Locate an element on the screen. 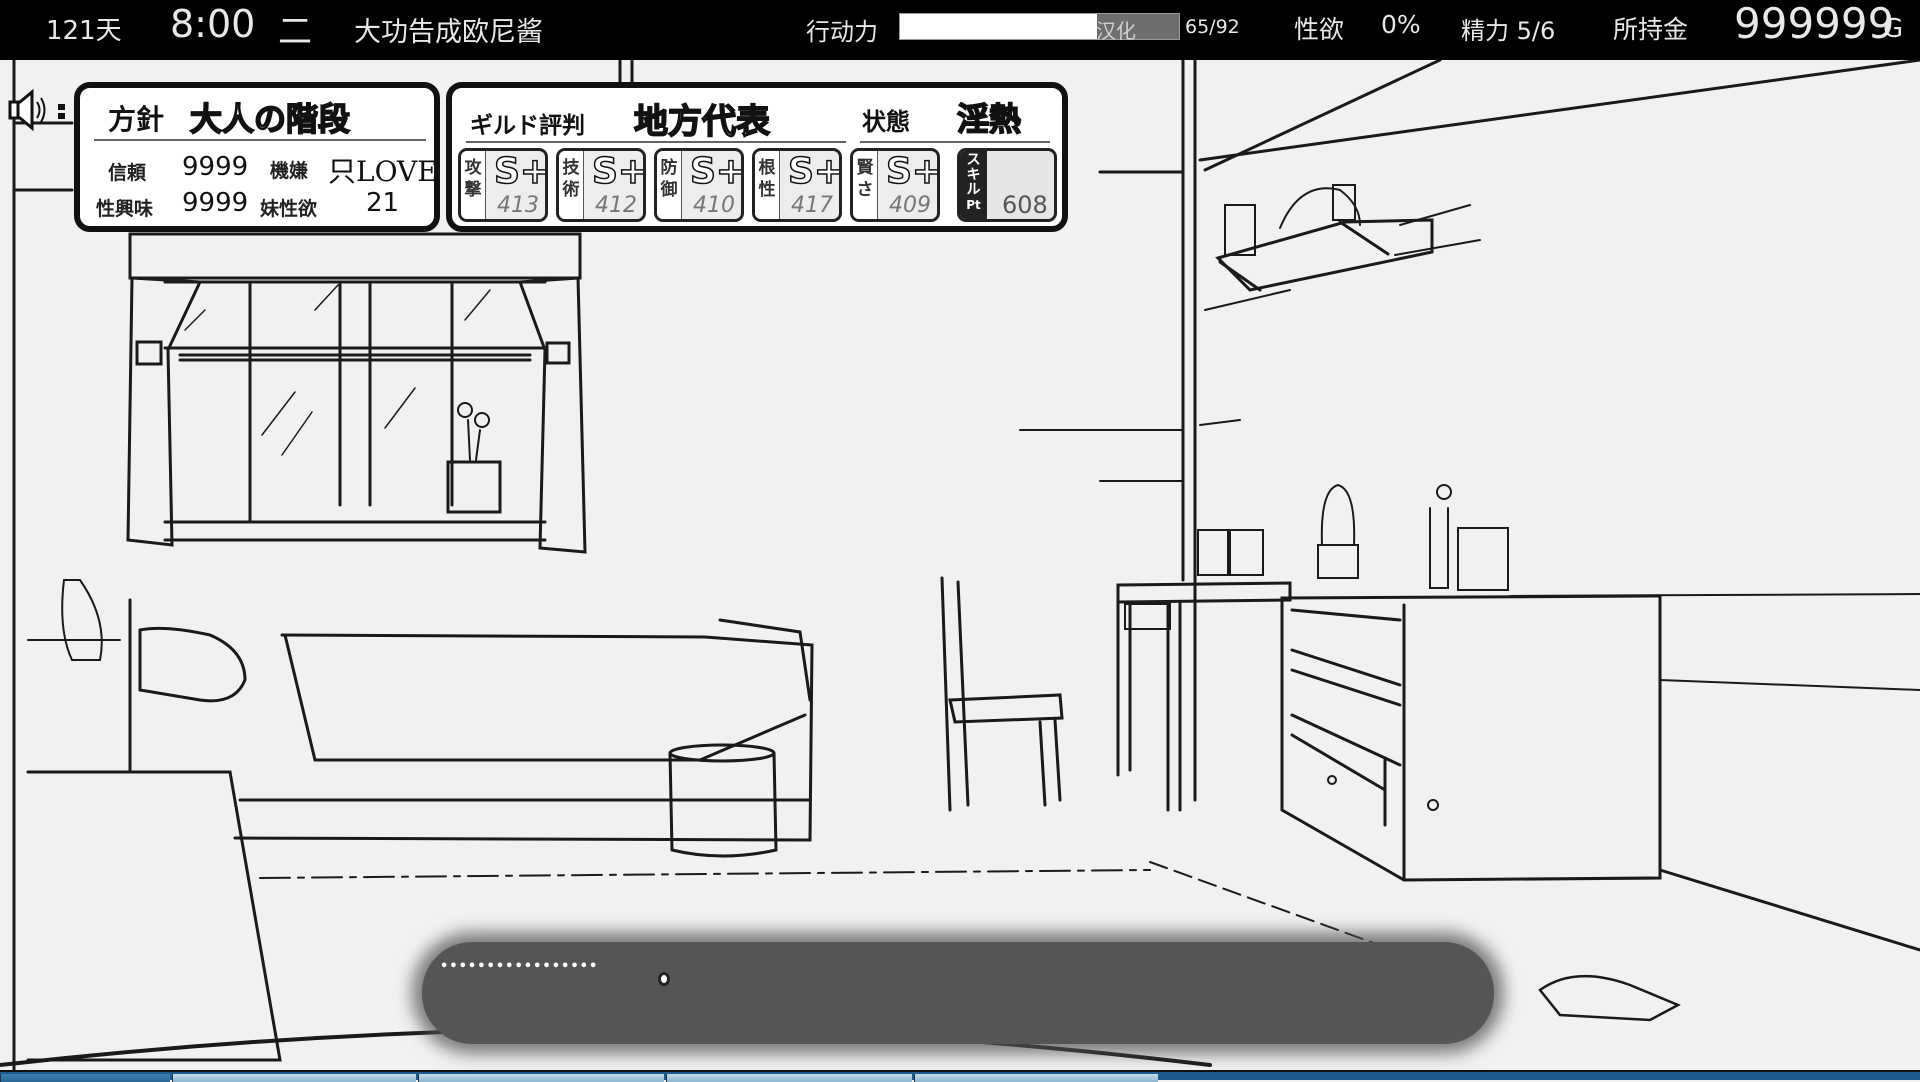 The width and height of the screenshot is (1920, 1082). stat-intelligence: 賢さ S+ 409 is located at coordinates (895, 185).